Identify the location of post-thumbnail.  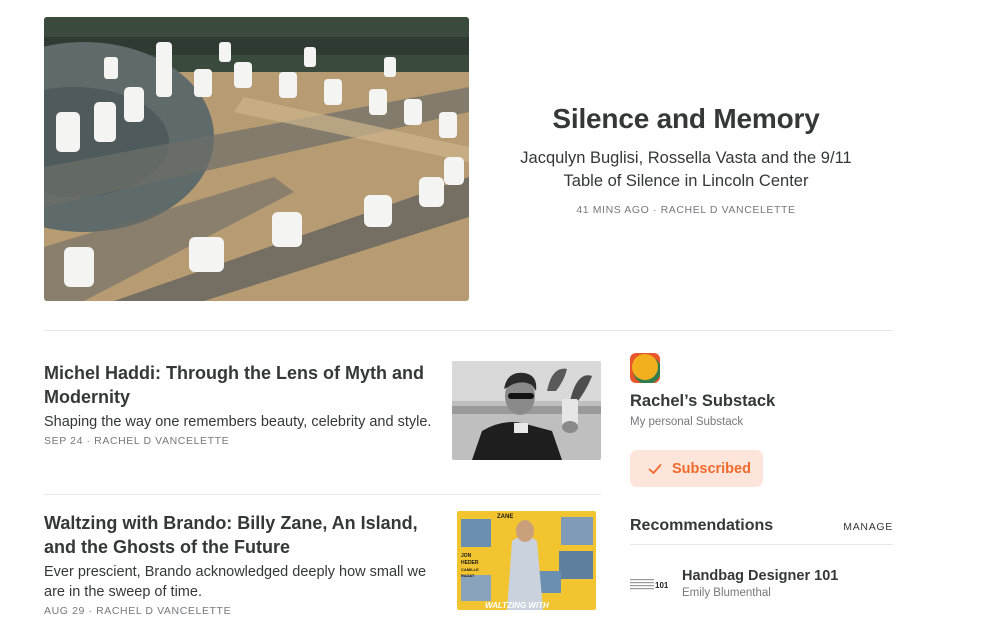
(526, 410).